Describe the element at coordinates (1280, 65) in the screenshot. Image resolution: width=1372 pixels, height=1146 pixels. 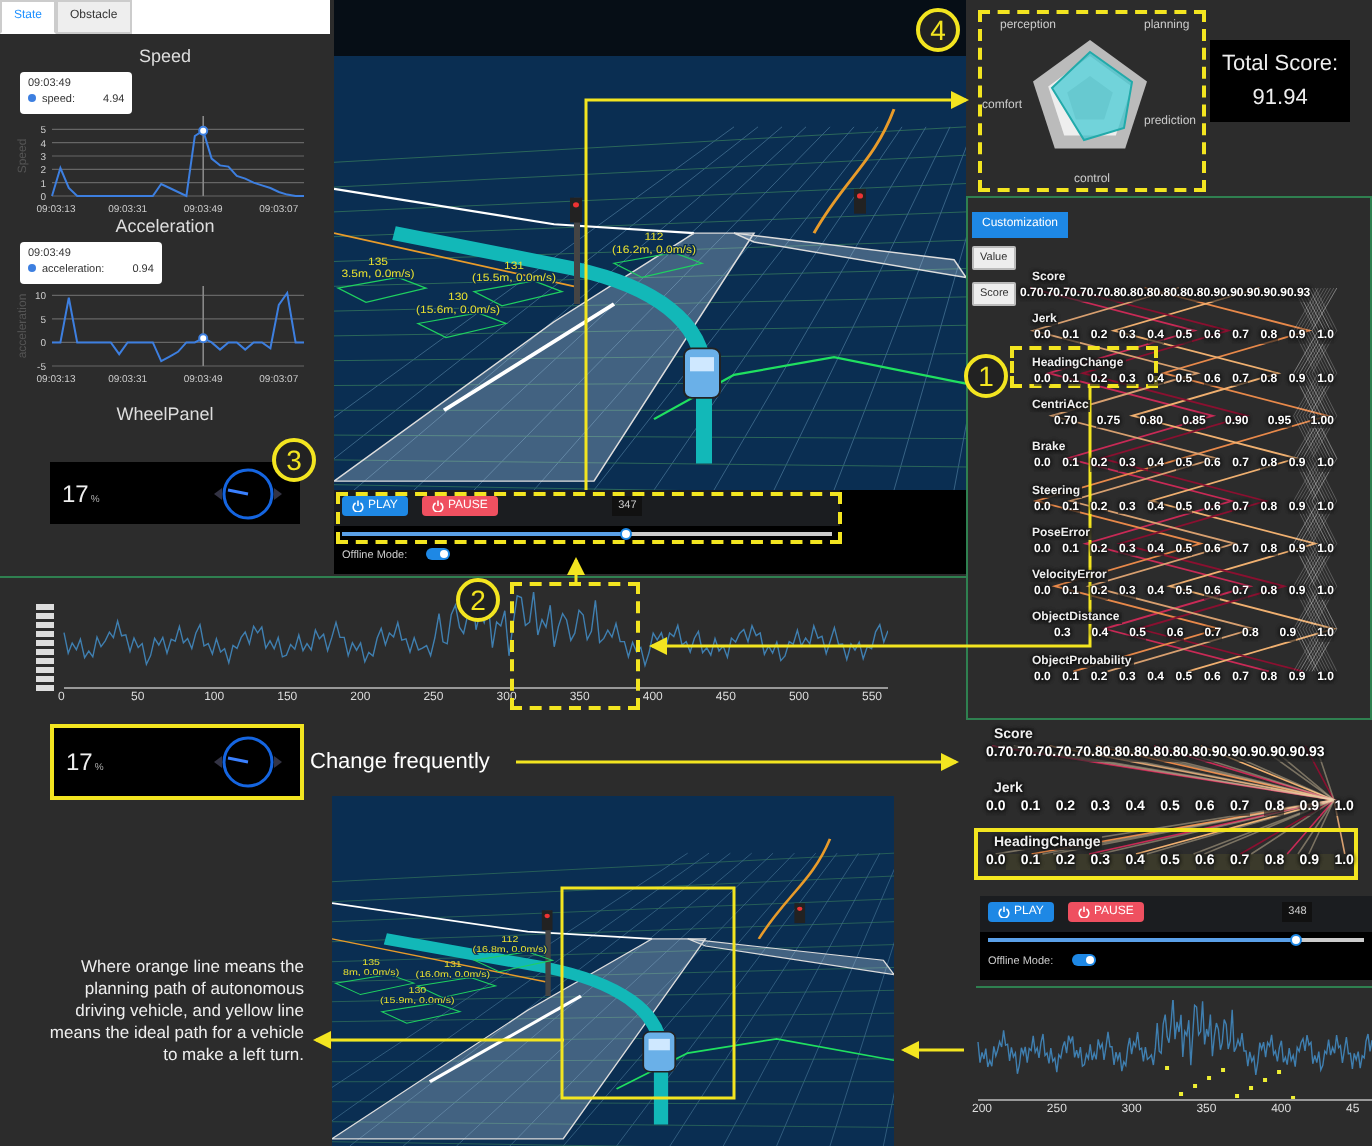
I see `score-label: Total Score:` at that location.